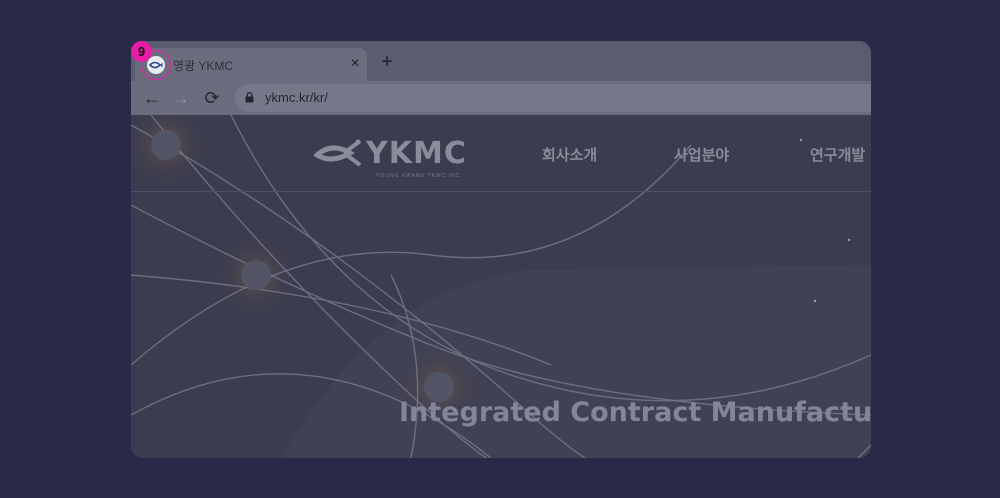  Describe the element at coordinates (701, 154) in the screenshot. I see `menu-item-business: 사업분야` at that location.